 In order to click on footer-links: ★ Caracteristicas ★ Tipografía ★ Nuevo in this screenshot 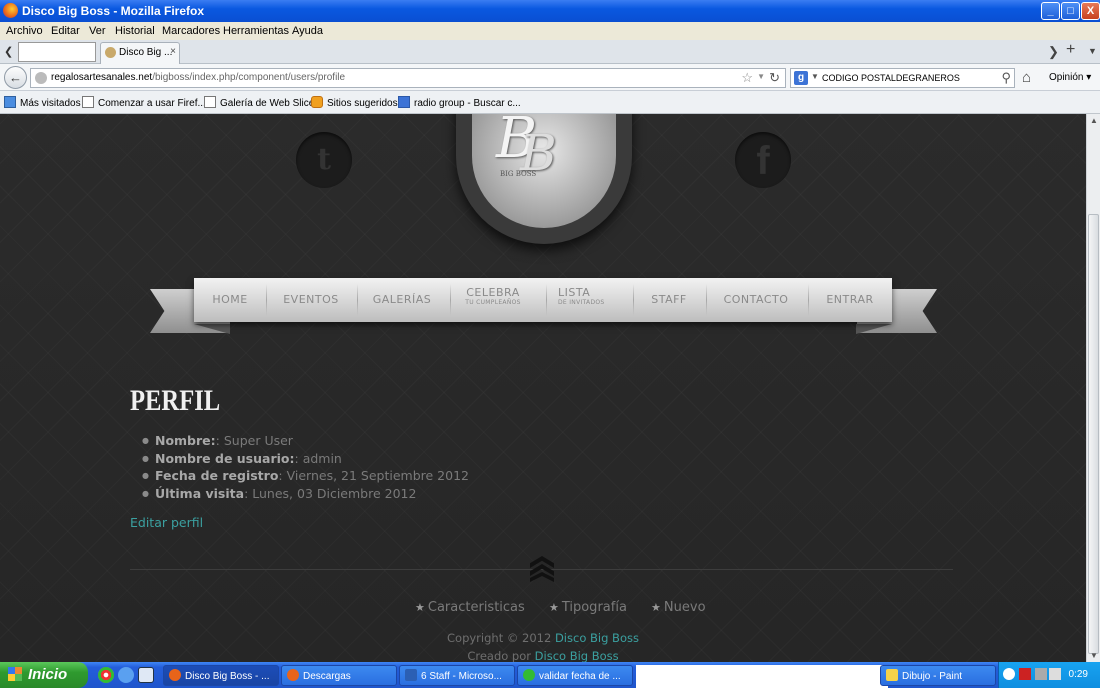, I will do `click(570, 607)`.